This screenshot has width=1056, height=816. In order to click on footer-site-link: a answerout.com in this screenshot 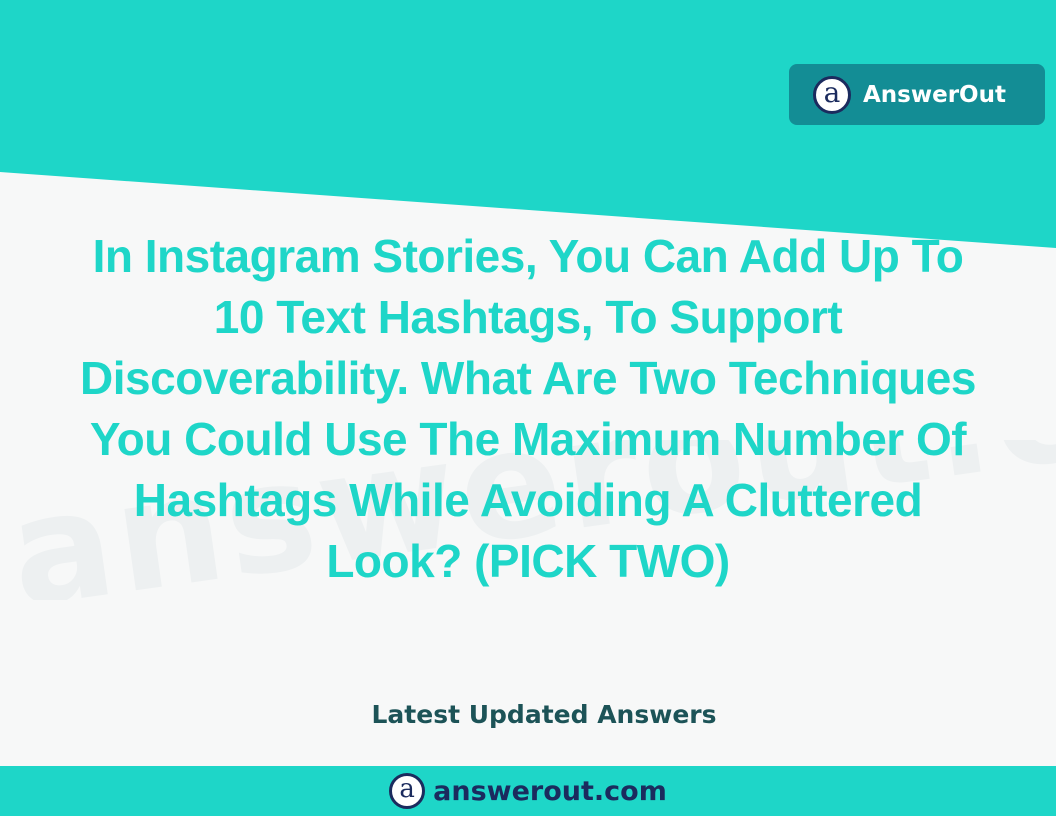, I will do `click(528, 791)`.